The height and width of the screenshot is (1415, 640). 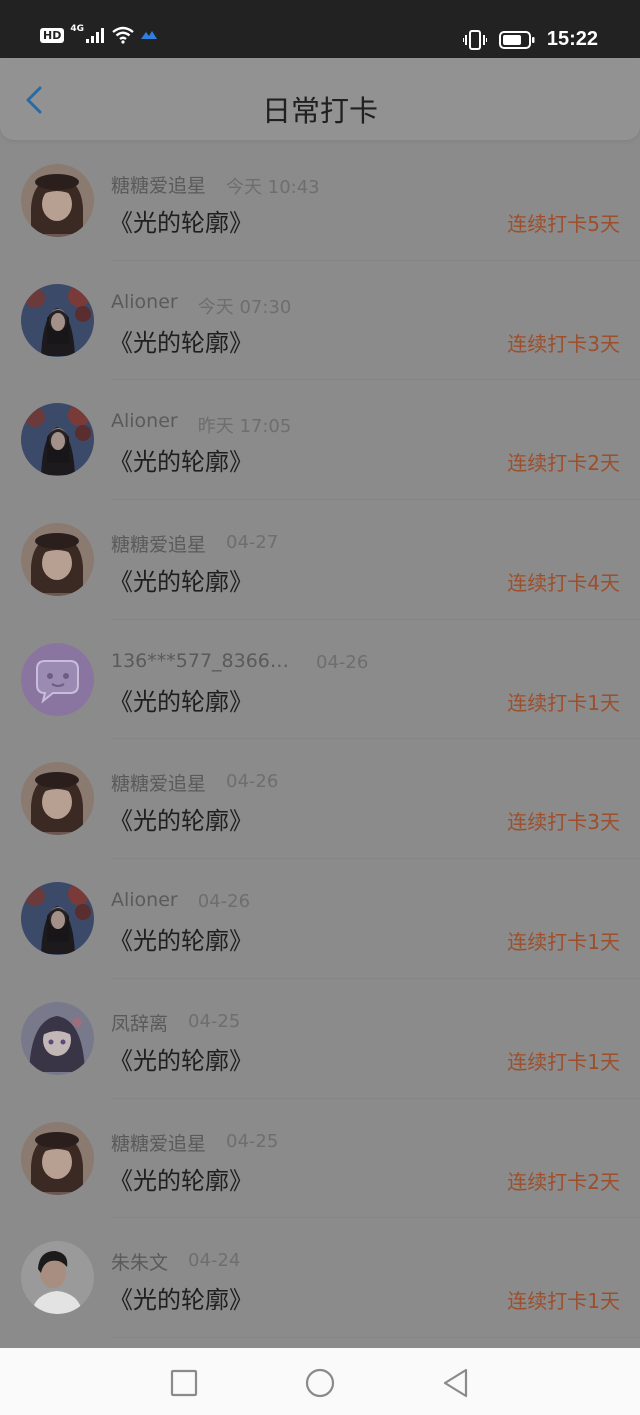 What do you see at coordinates (516, 39) in the screenshot?
I see `battery-icon` at bounding box center [516, 39].